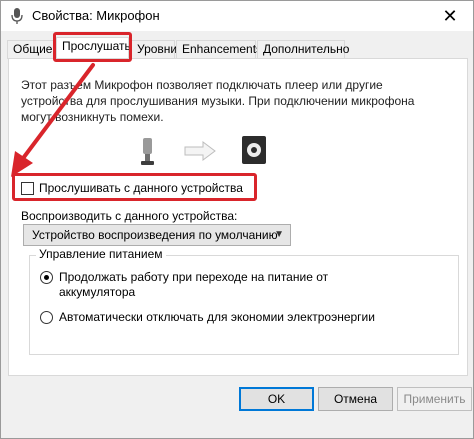 The image size is (474, 439). I want to click on tab-advanced: Дополнительно, so click(303, 49).